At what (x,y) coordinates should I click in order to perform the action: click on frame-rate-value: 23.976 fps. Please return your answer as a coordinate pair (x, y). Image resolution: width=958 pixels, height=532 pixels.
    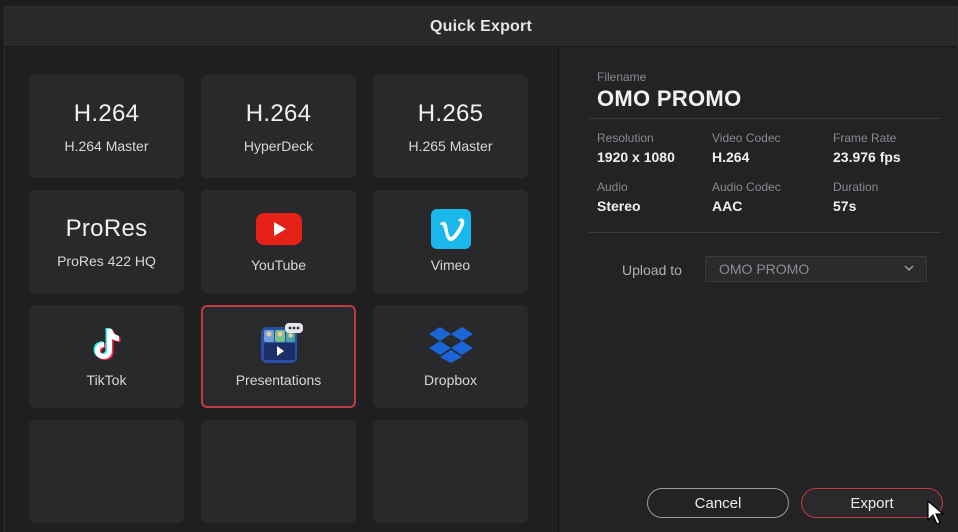
    Looking at the image, I should click on (867, 157).